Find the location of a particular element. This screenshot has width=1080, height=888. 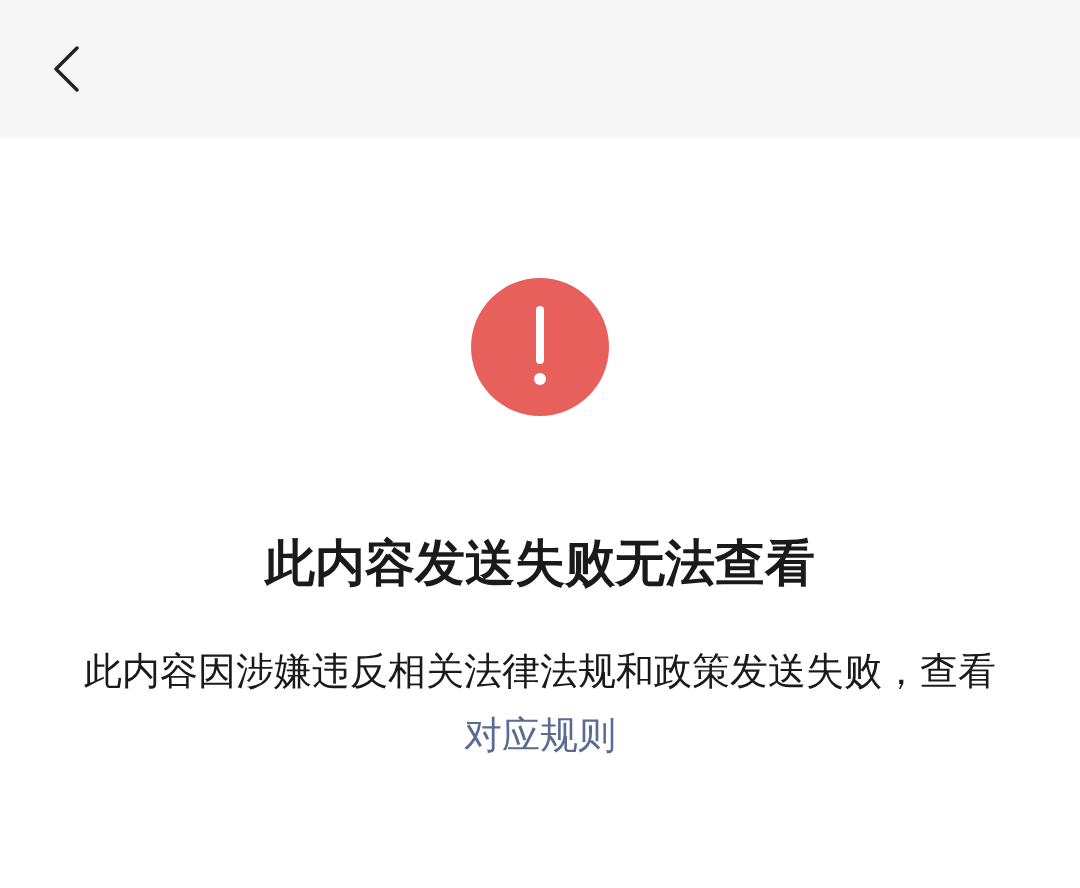

rules-link: 对应规则 is located at coordinates (540, 734).